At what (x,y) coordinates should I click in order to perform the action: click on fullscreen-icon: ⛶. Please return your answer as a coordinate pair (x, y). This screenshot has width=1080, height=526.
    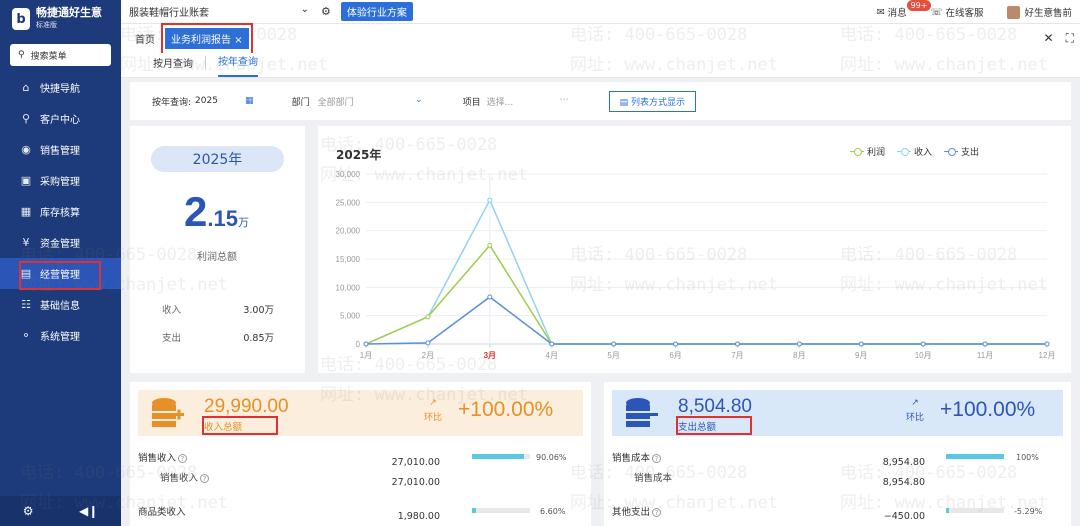
    Looking at the image, I should click on (1070, 38).